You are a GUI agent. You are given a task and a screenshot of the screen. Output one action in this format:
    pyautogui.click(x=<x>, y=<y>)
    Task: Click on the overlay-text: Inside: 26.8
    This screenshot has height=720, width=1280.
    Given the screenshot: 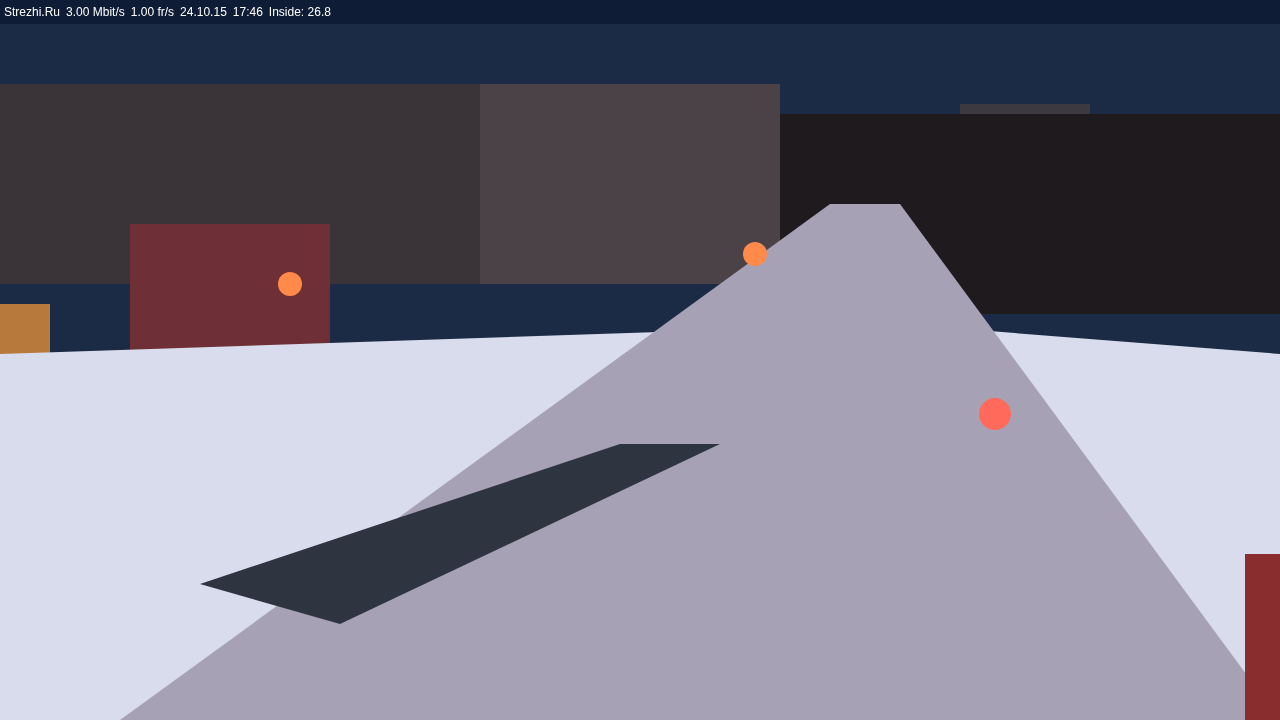 What is the action you would take?
    pyautogui.click(x=299, y=12)
    